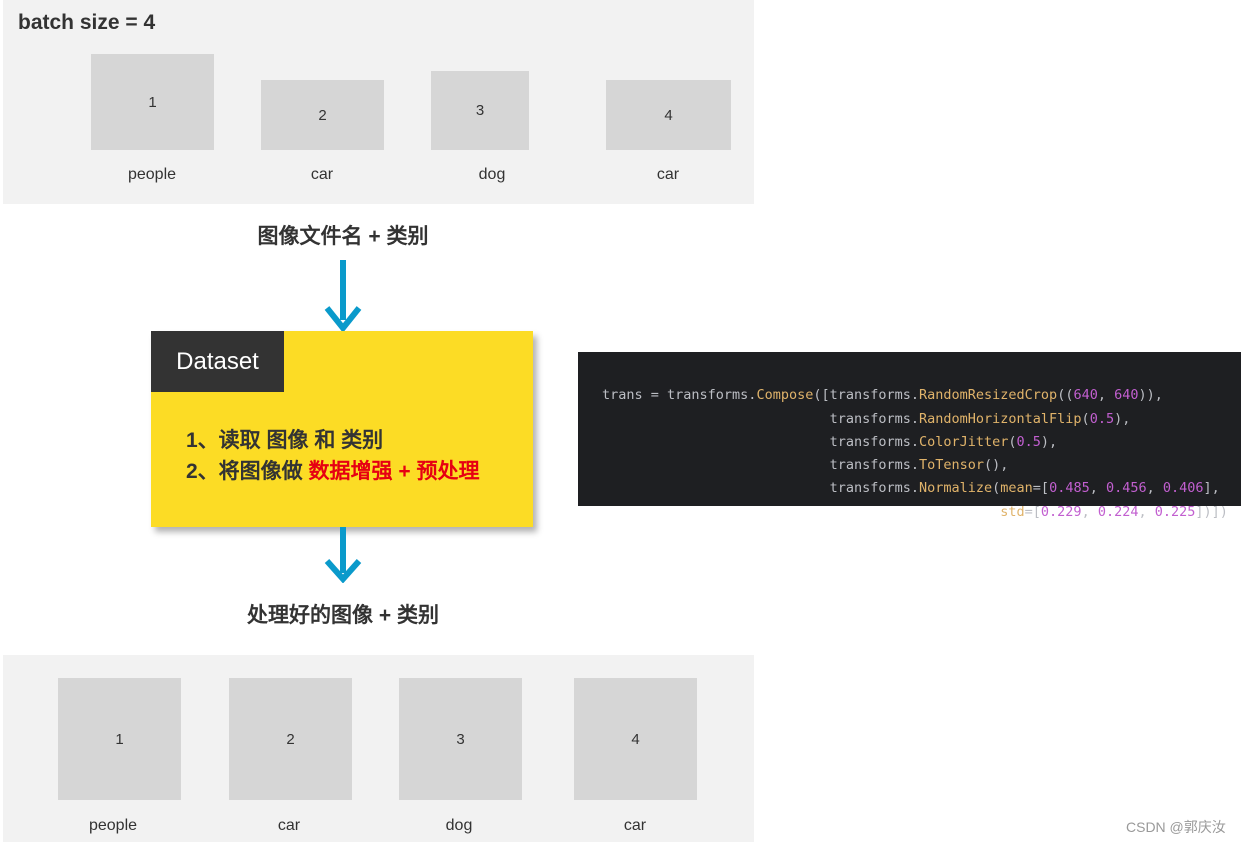  I want to click on code-token: ])]), so click(1211, 511).